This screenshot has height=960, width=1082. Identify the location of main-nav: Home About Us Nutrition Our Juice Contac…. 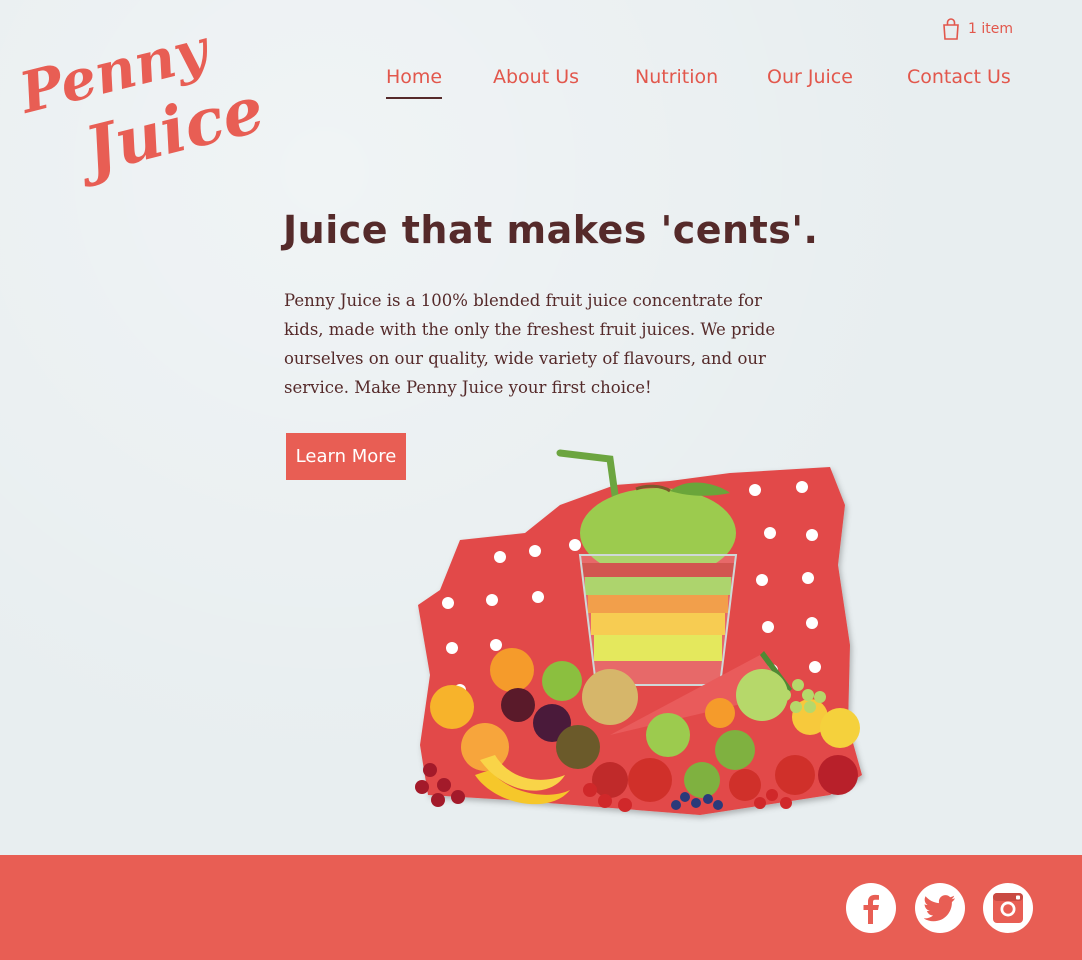
(541, 86).